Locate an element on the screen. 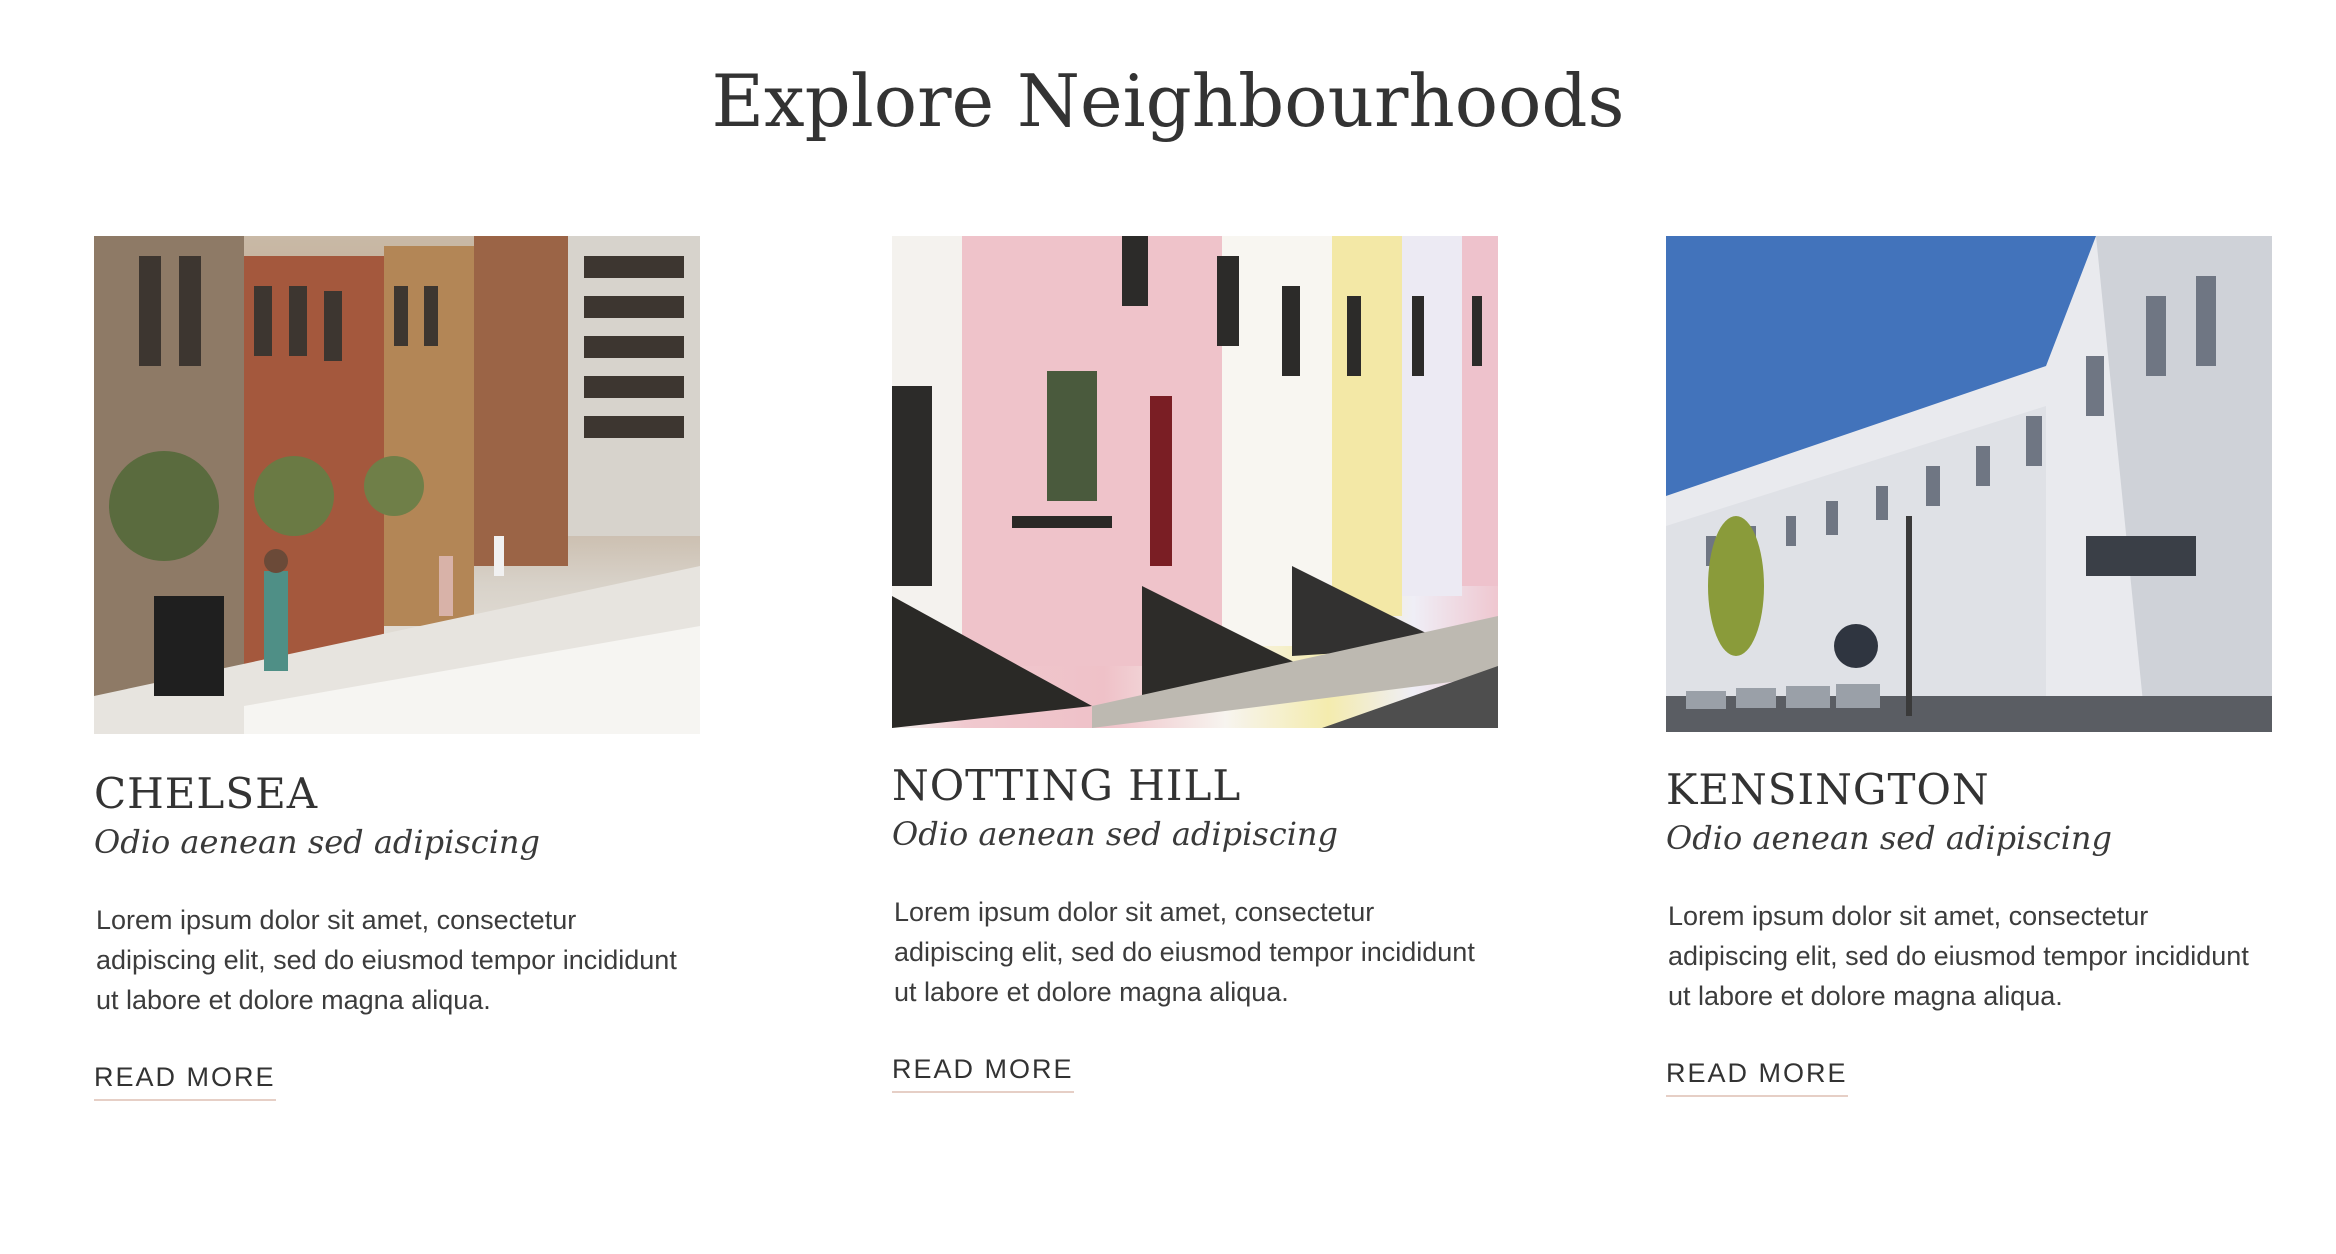  notting-hill-houses-illustration is located at coordinates (1195, 482).